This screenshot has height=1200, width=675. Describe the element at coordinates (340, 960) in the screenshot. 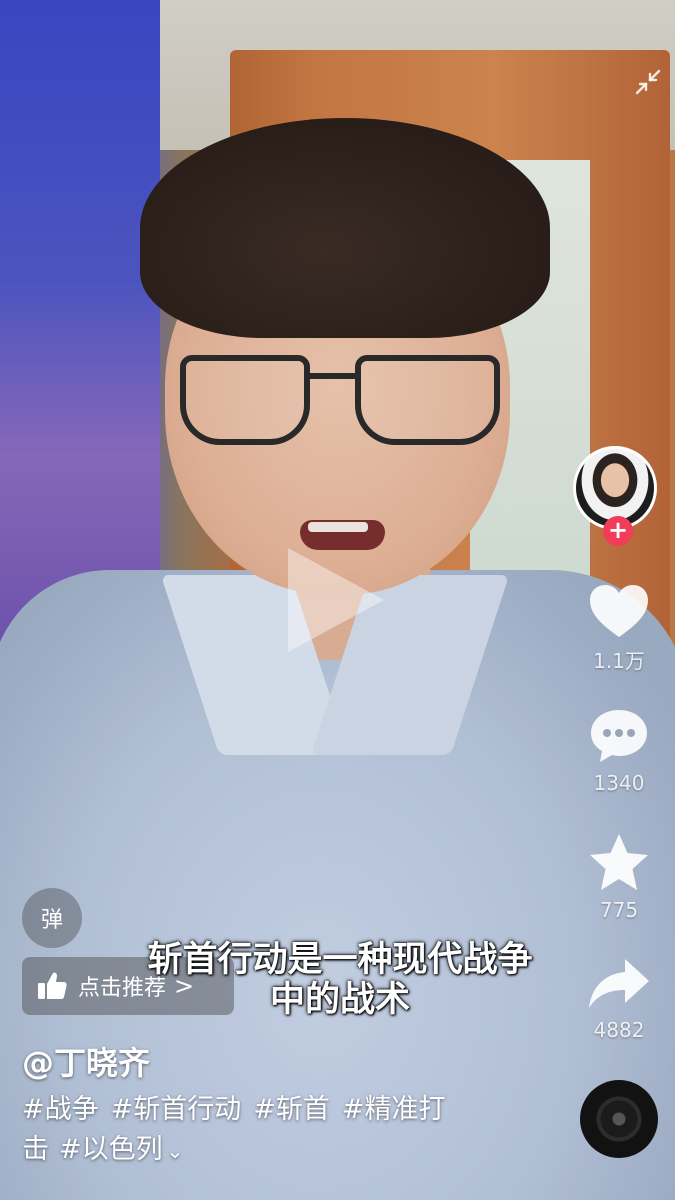

I see `subtitle-line-1: 斩首行动是一种现代战争` at that location.